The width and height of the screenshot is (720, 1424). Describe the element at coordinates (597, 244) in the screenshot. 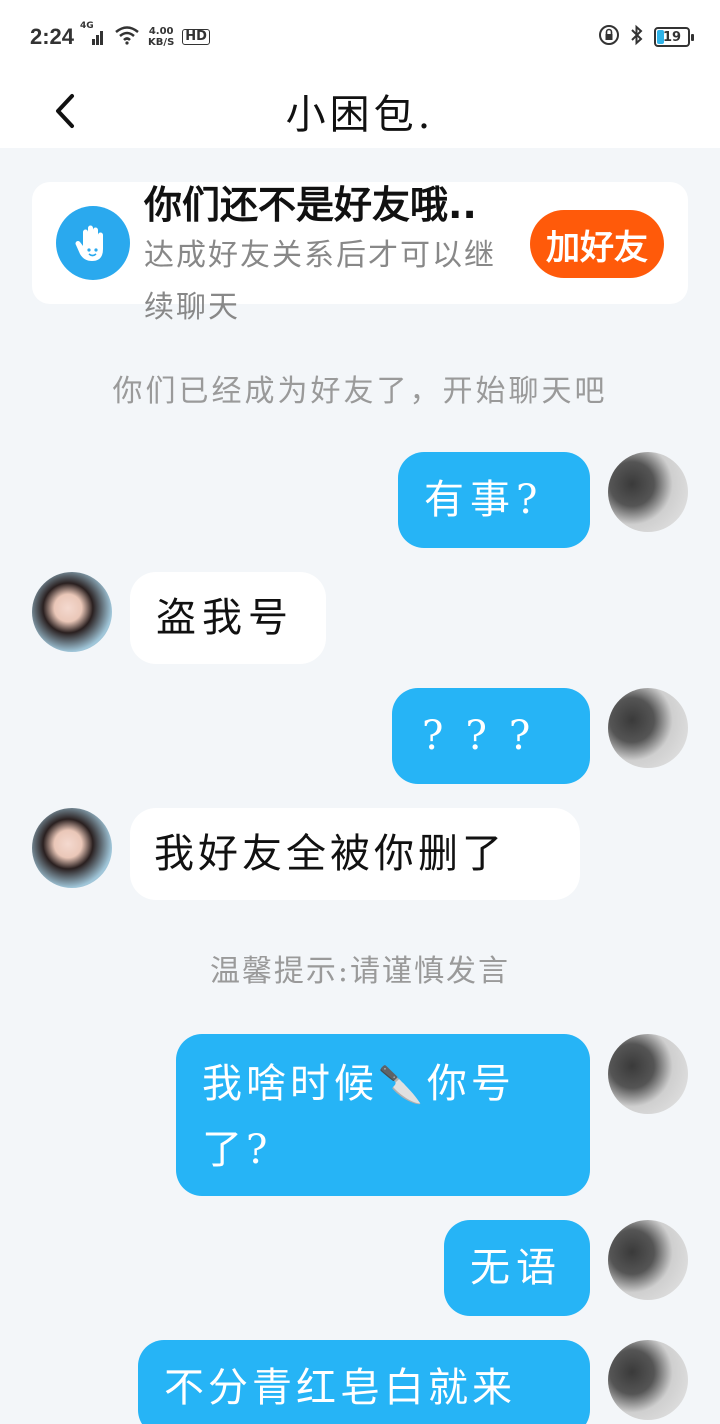

I see `add-friend-button: 加好友` at that location.